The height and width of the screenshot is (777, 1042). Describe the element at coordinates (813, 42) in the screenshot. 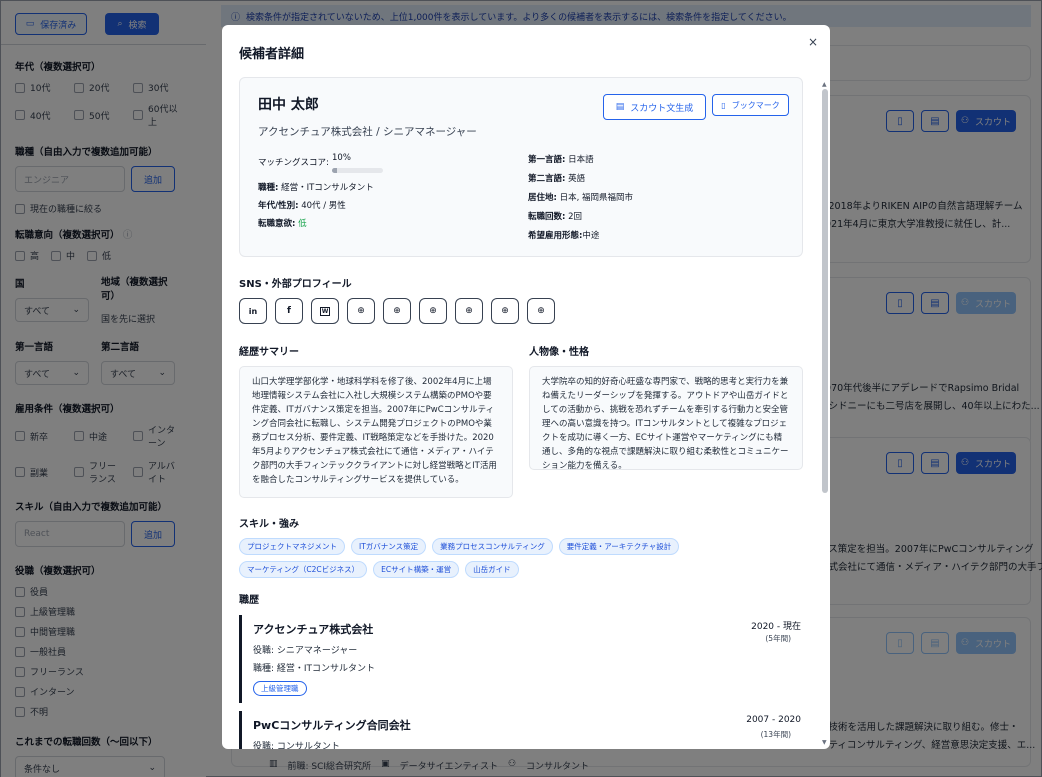

I see `close-icon: ×` at that location.